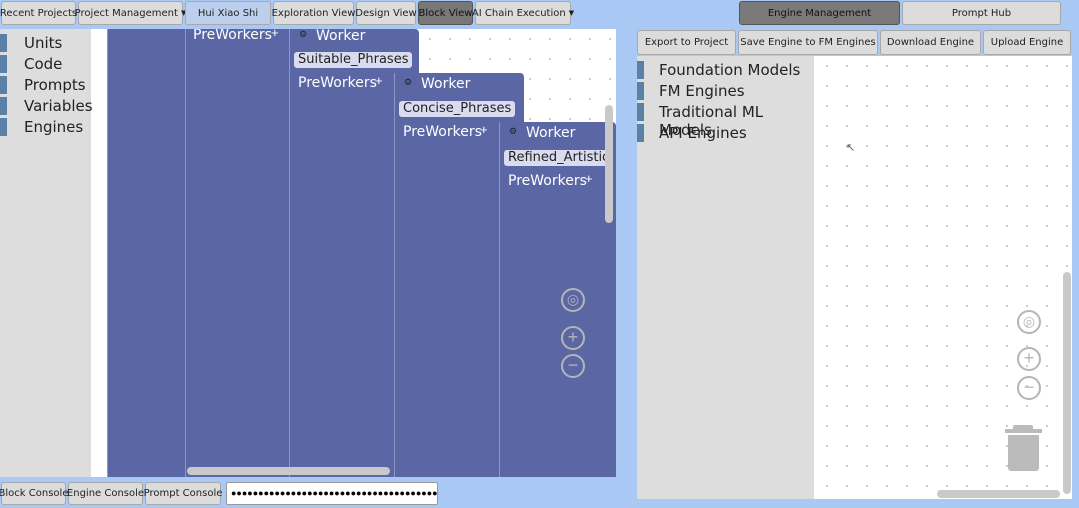 The width and height of the screenshot is (1079, 508). Describe the element at coordinates (851, 148) in the screenshot. I see `mouse-cursor-icon: ↖` at that location.